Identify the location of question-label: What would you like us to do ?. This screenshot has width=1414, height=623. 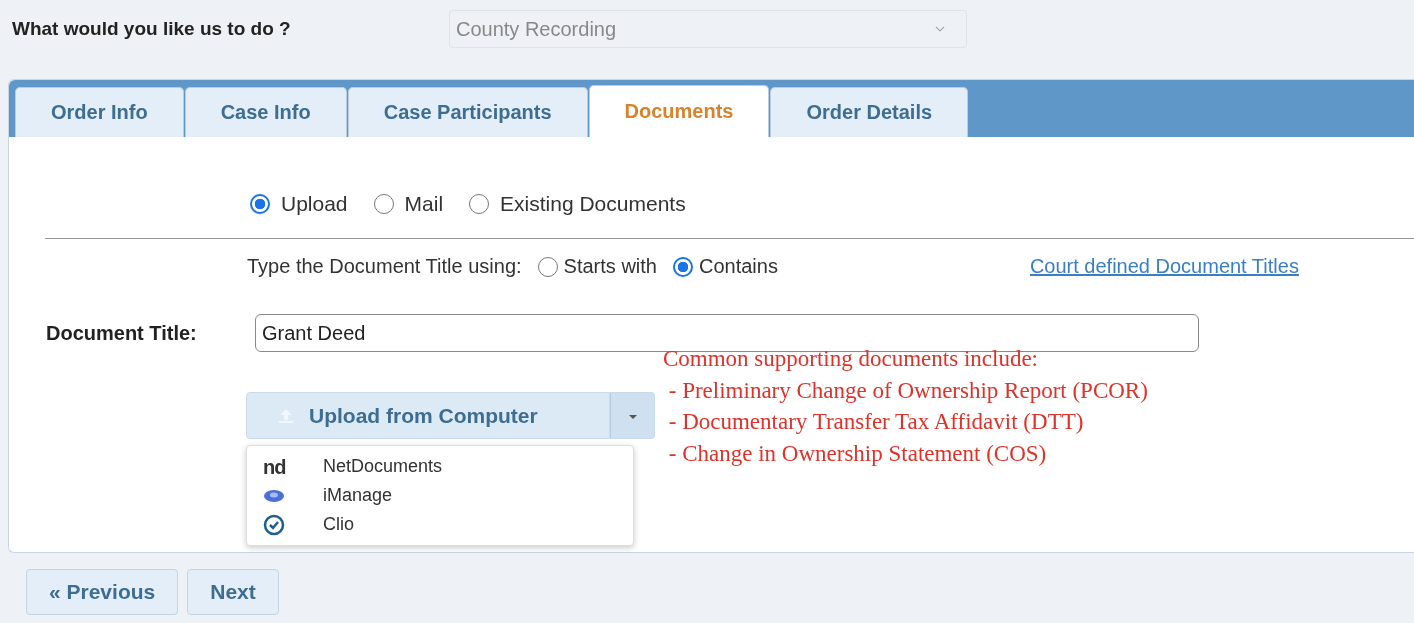
(152, 29).